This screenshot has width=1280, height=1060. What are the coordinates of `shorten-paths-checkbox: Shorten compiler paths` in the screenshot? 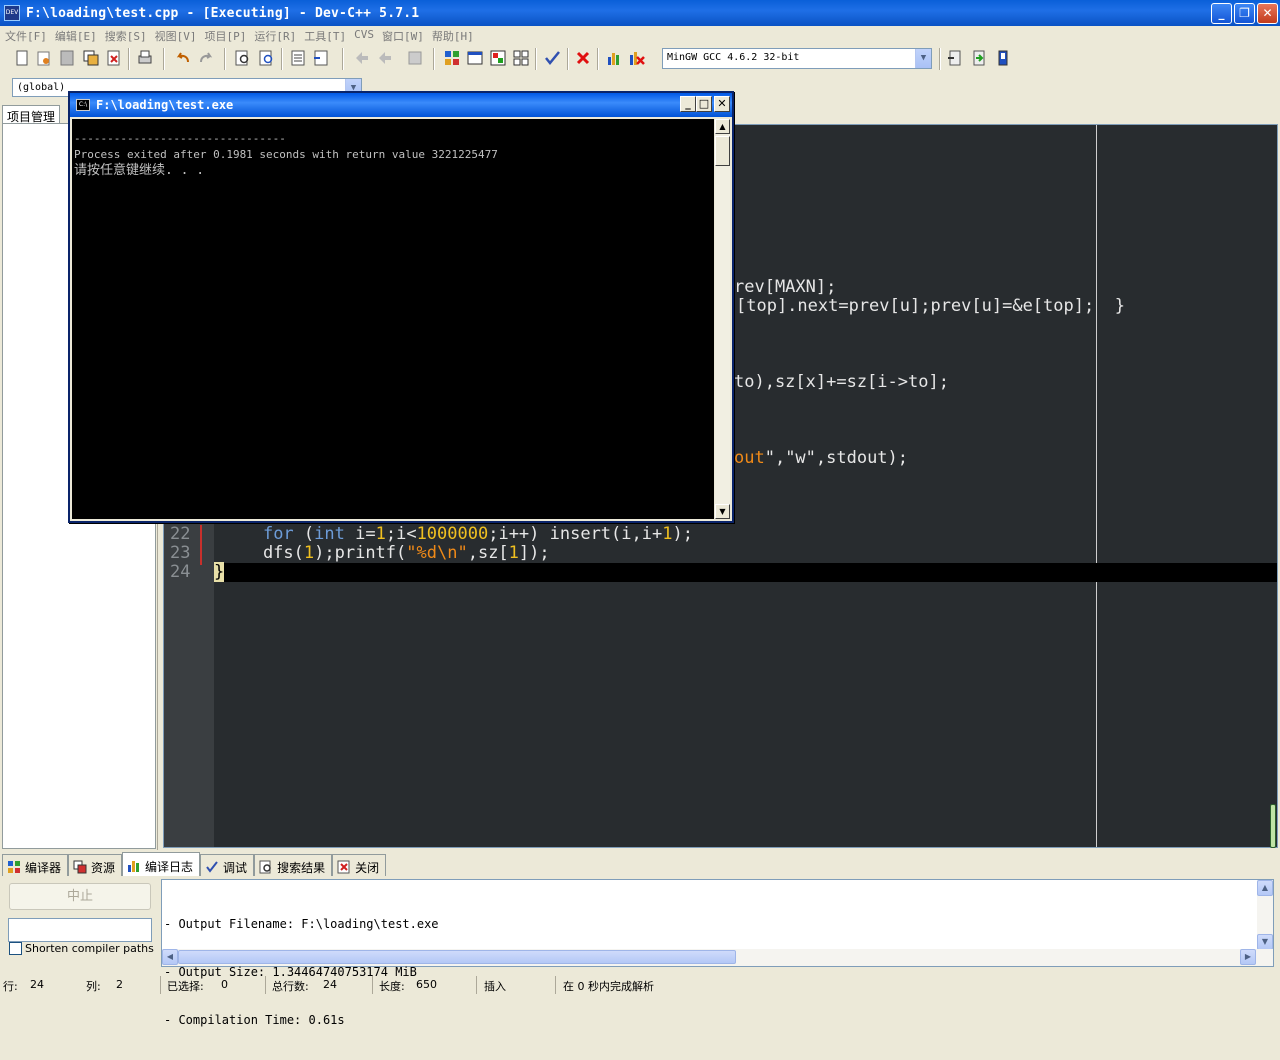 It's located at (81, 948).